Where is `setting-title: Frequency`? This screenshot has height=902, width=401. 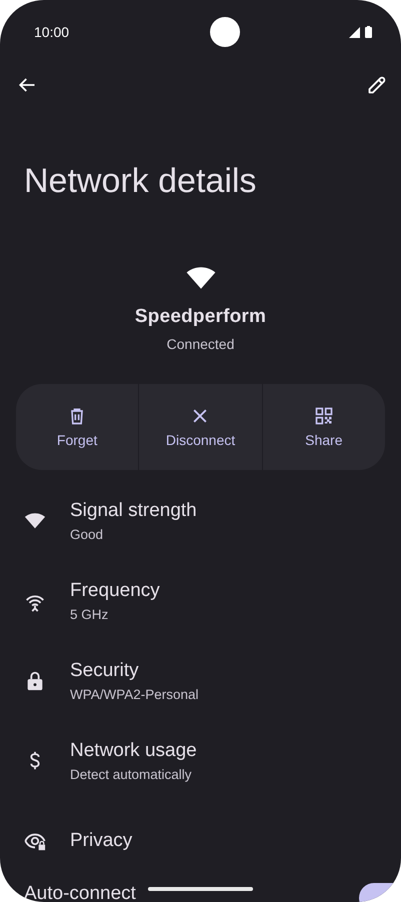 setting-title: Frequency is located at coordinates (115, 591).